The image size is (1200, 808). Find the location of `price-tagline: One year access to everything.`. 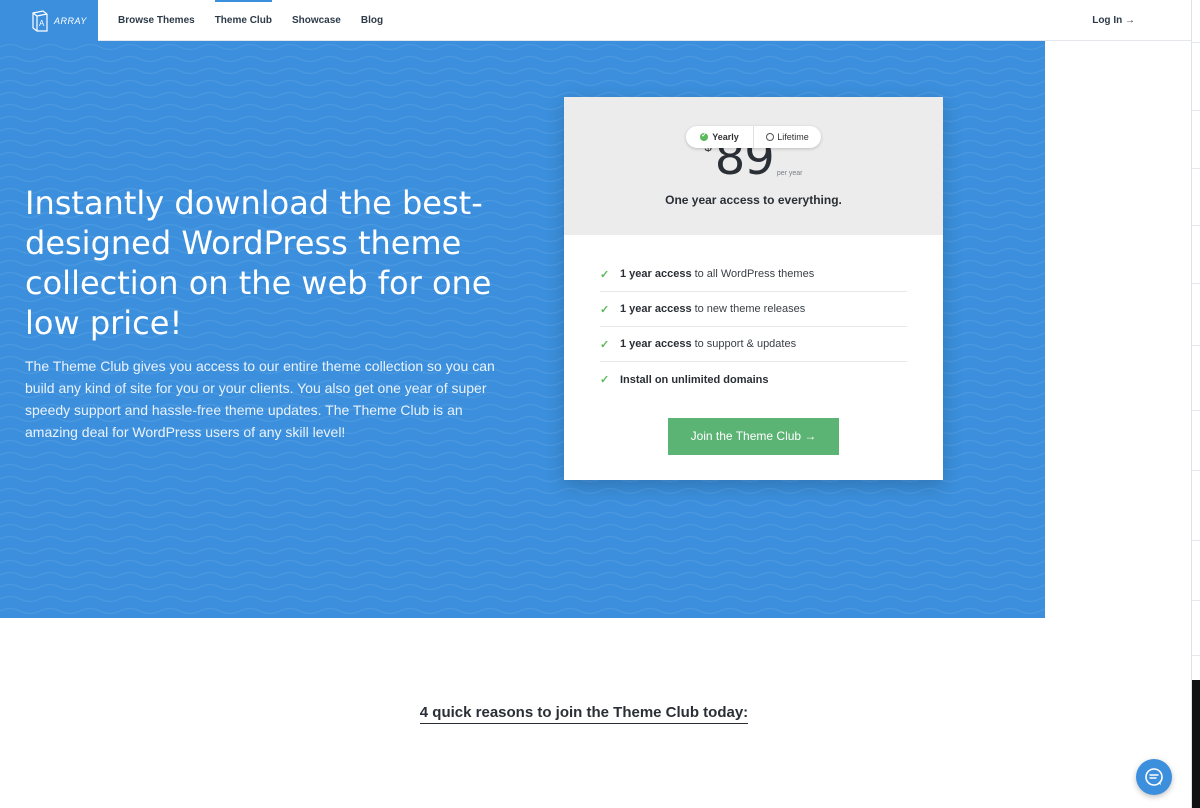

price-tagline: One year access to everything. is located at coordinates (753, 200).